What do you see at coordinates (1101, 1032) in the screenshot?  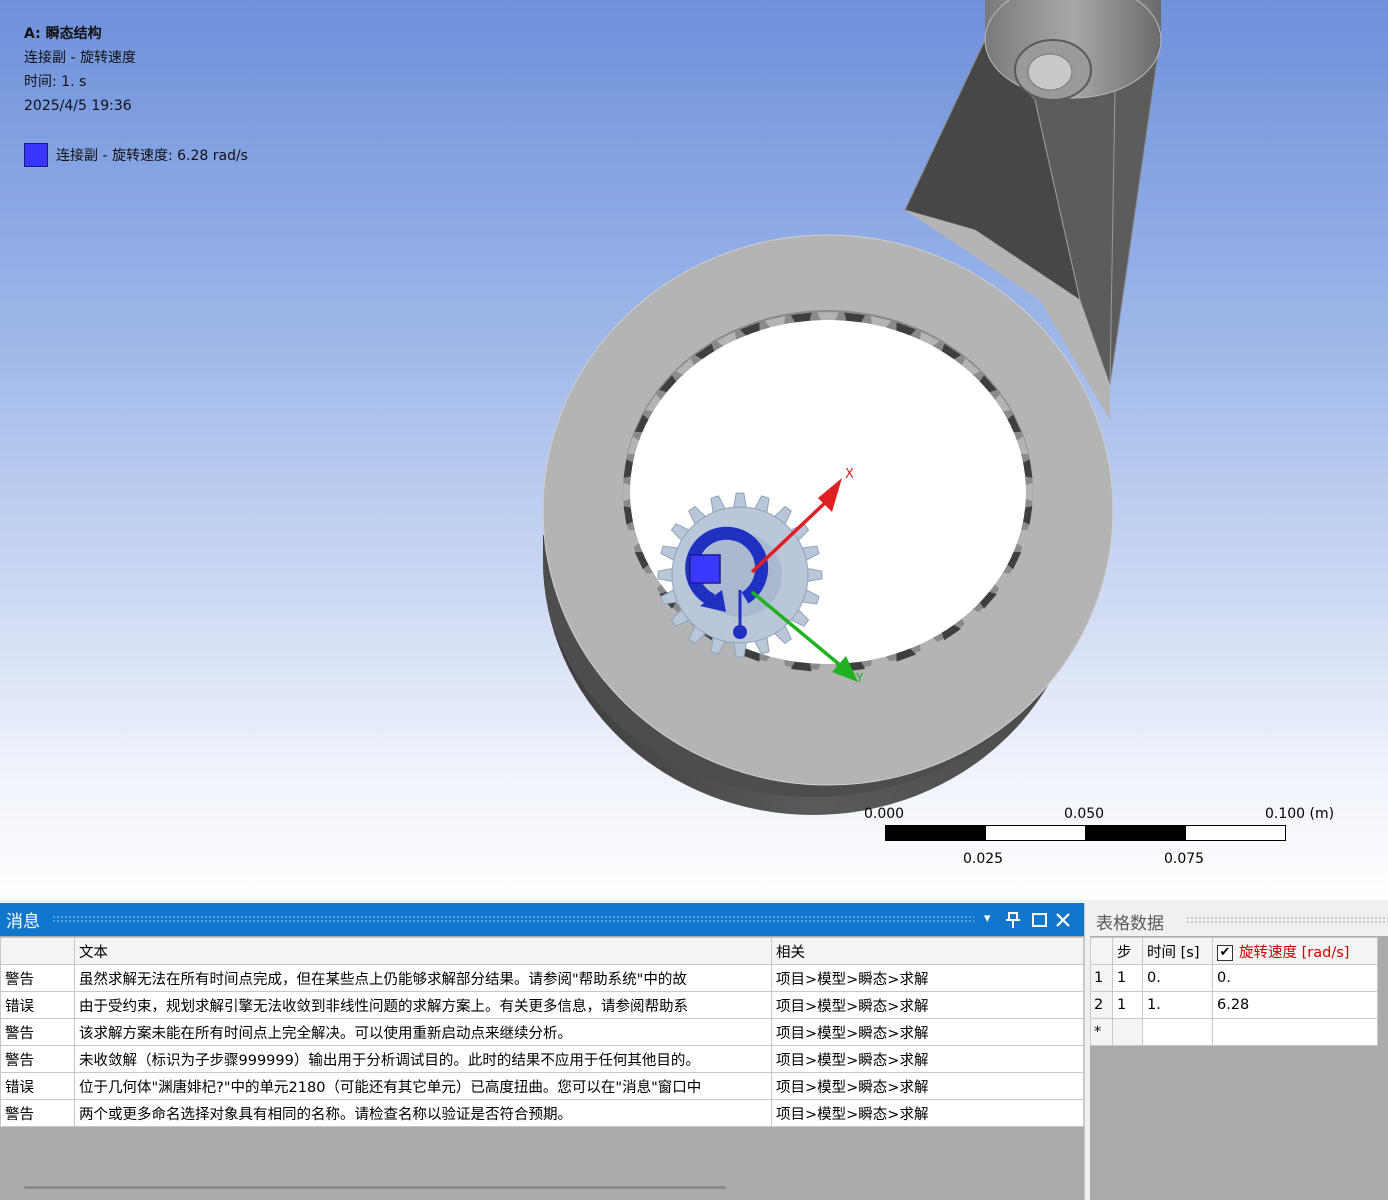 I see `new-row-marker: *` at bounding box center [1101, 1032].